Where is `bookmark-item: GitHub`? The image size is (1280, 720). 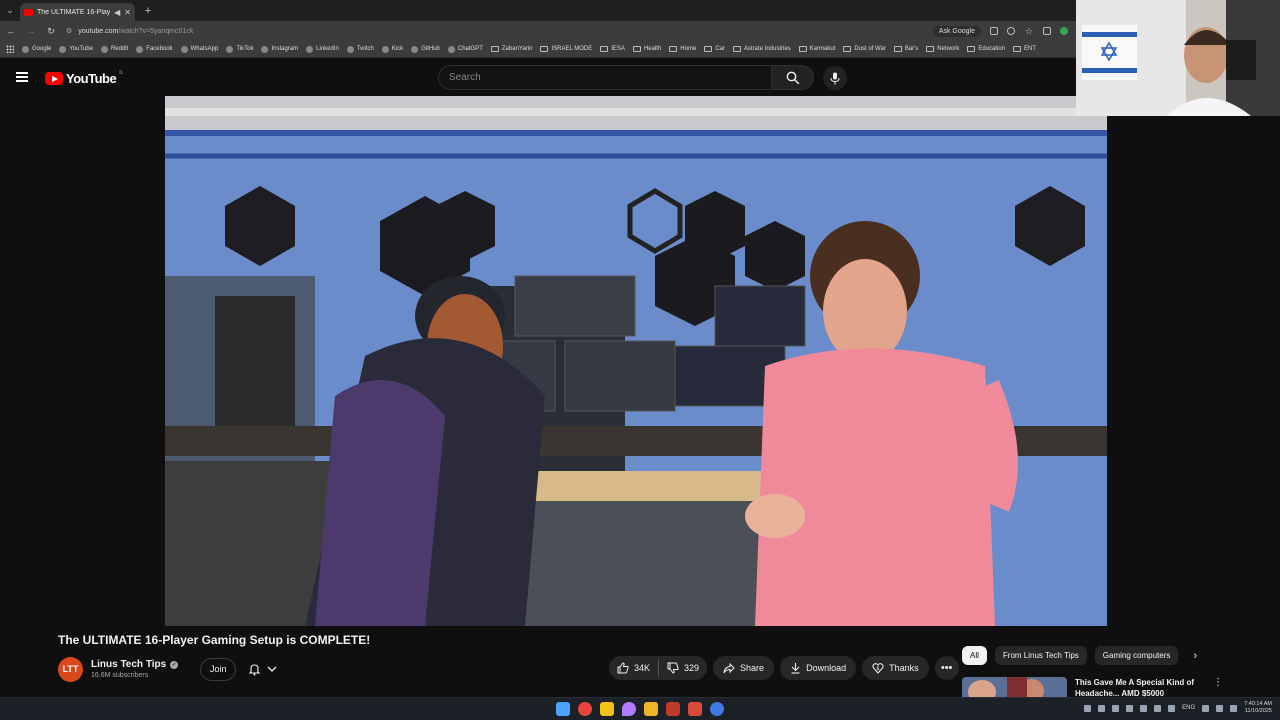
bookmark-item: GitHub is located at coordinates (425, 49).